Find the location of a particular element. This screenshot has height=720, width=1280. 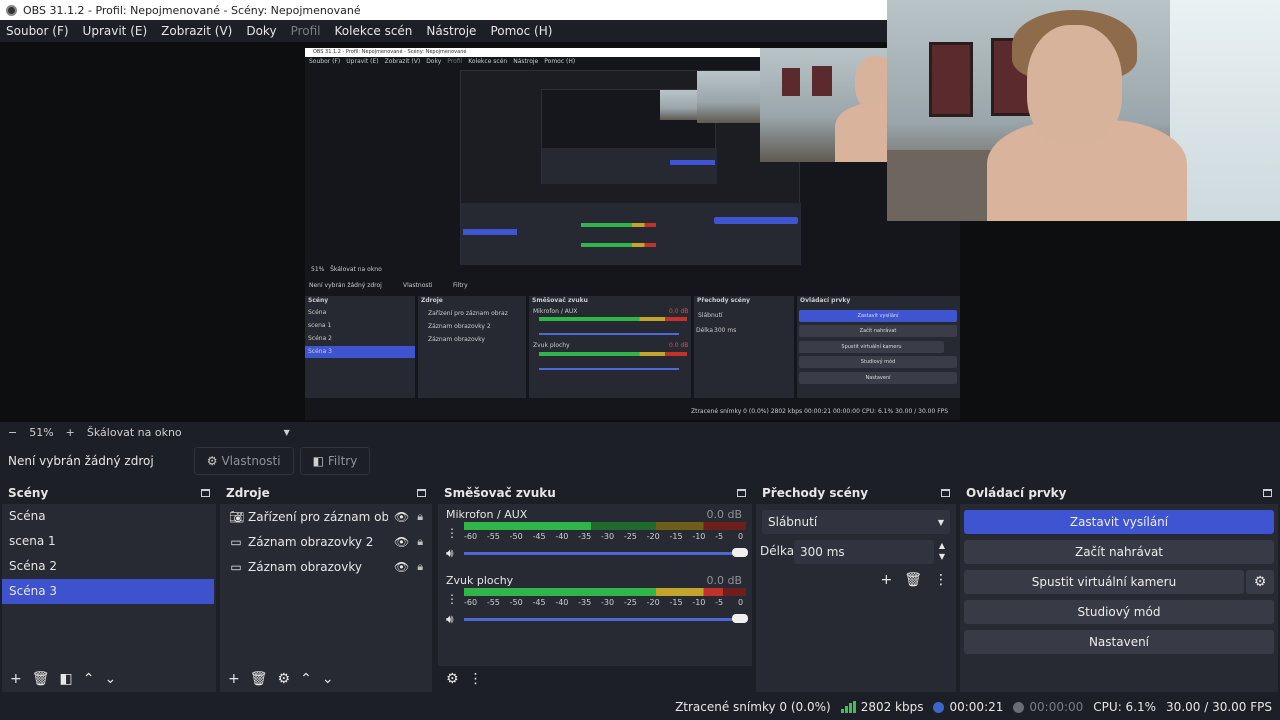

transitions-toolbar: + 🗑 ⋮ is located at coordinates (914, 580).